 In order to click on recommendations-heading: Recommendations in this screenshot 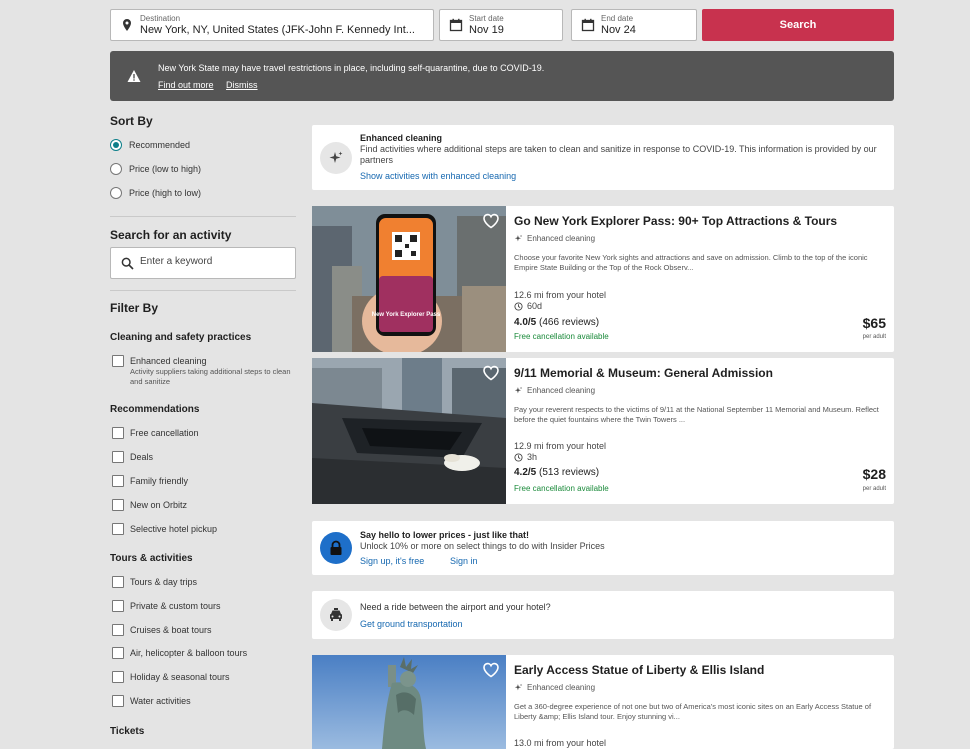, I will do `click(155, 409)`.